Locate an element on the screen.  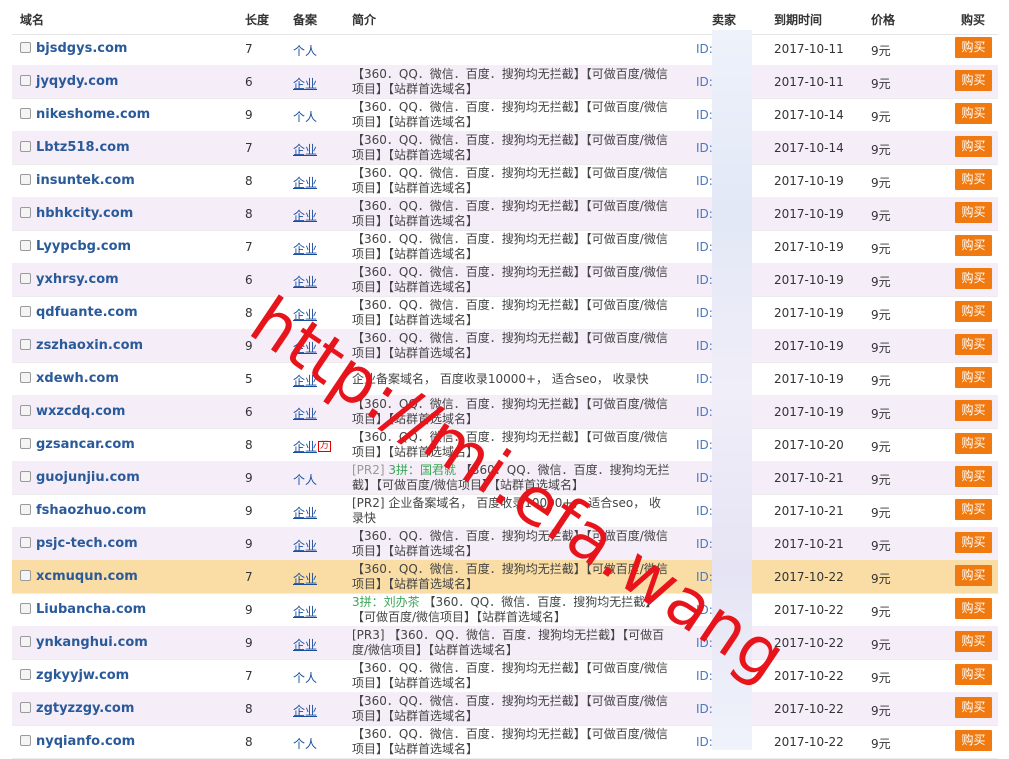
domain-link: yxhrsy.com is located at coordinates (77, 279).